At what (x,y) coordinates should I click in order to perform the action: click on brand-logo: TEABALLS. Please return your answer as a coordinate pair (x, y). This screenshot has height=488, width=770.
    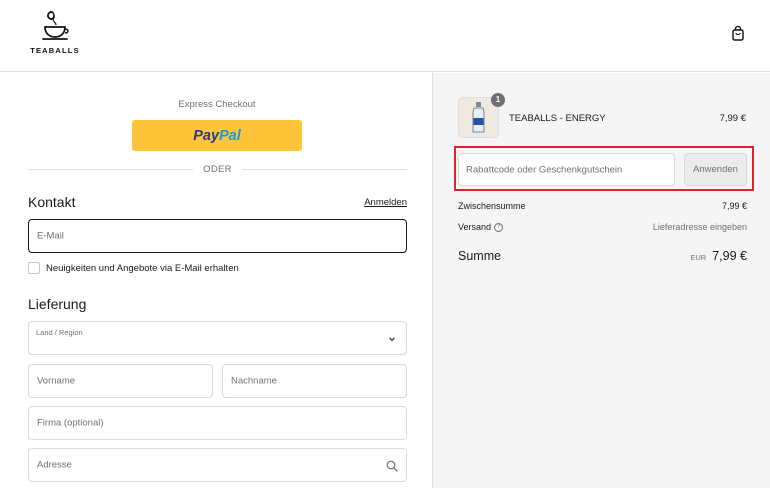
    Looking at the image, I should click on (55, 33).